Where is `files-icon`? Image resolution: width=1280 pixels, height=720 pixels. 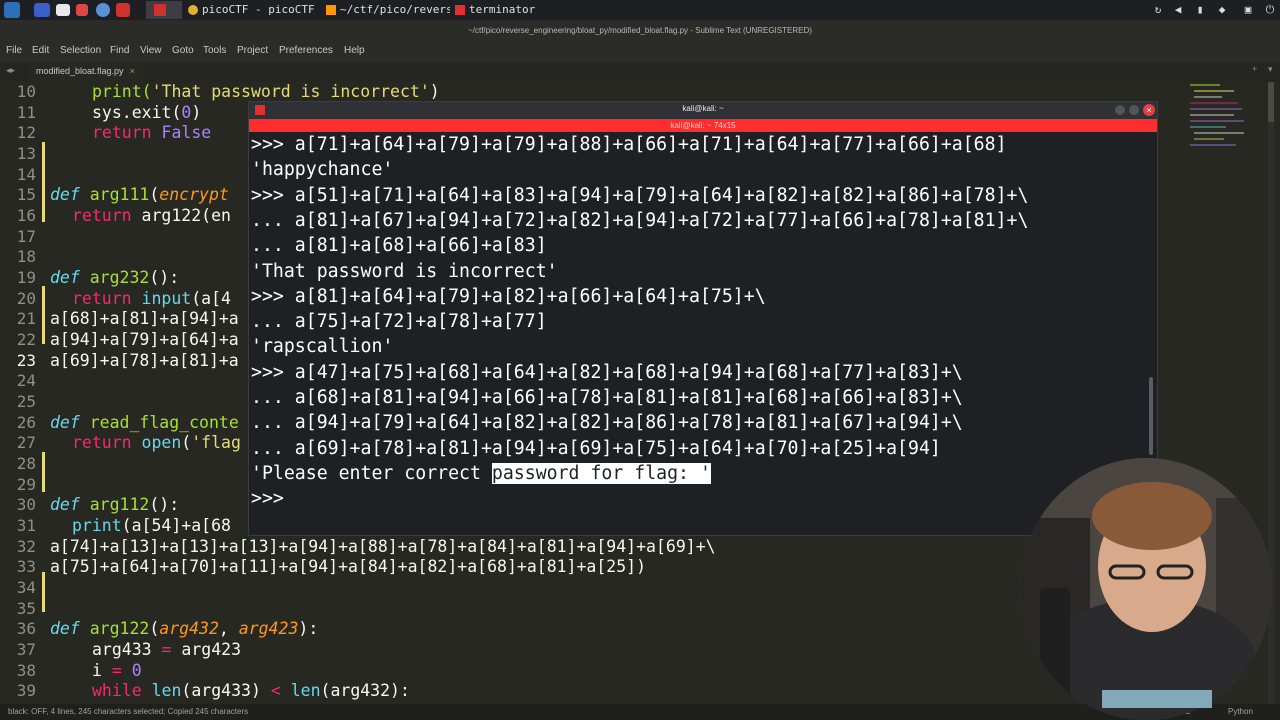
files-icon is located at coordinates (63, 10).